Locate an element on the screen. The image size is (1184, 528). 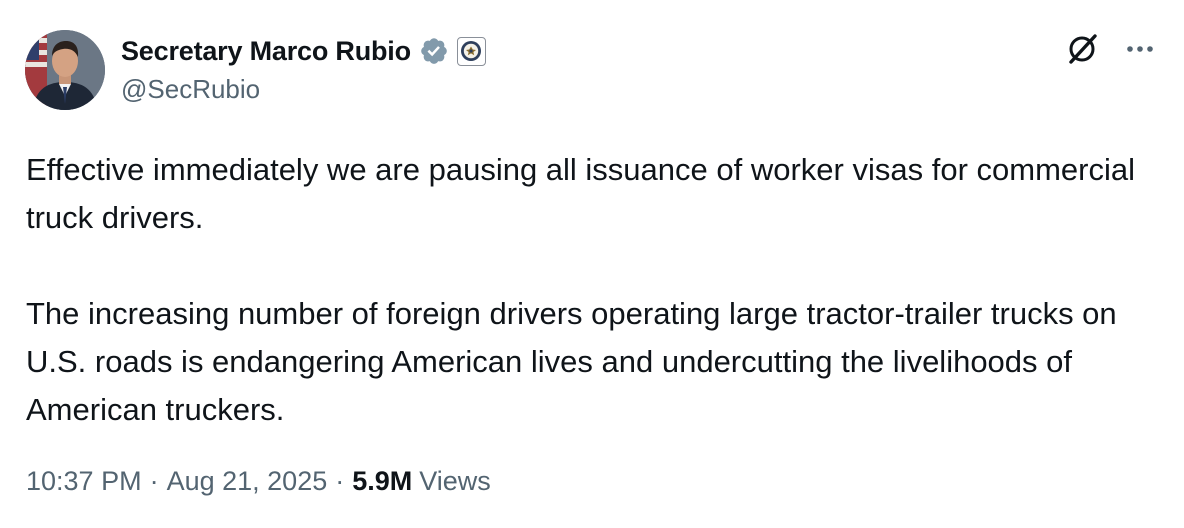
author-display-name: Secretary Marco Rubio is located at coordinates (266, 51).